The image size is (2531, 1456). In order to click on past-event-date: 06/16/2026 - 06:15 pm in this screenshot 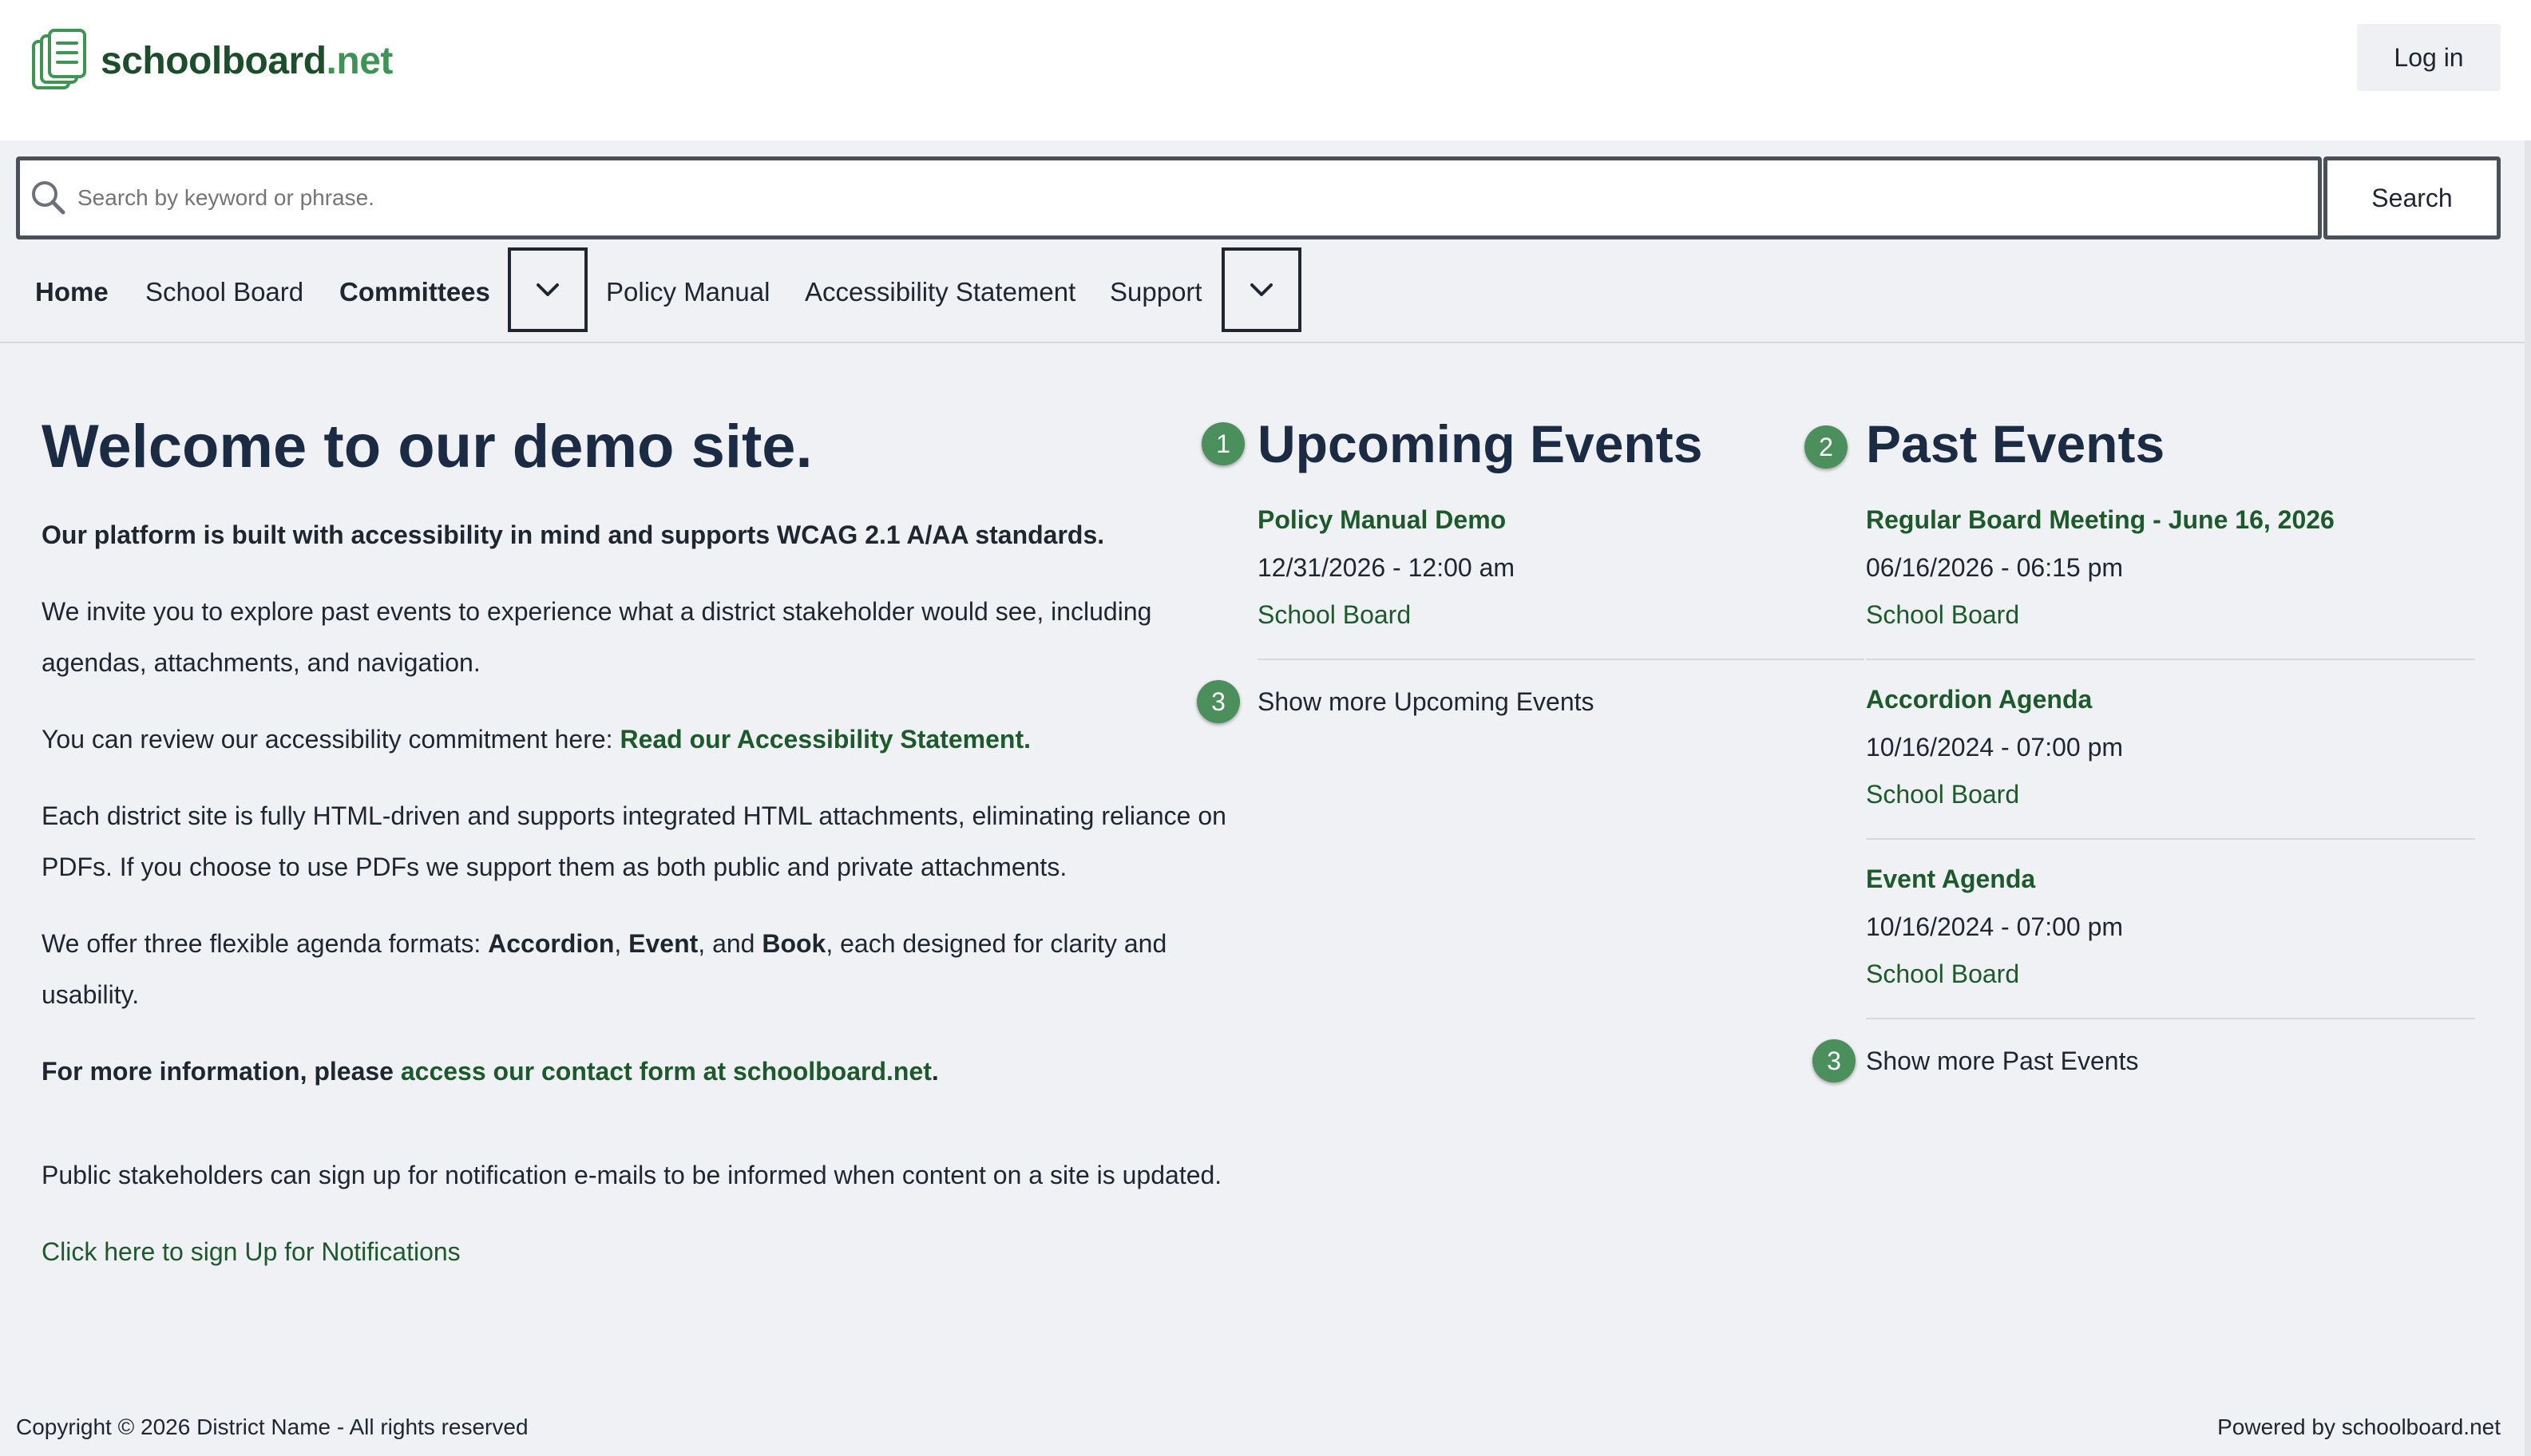, I will do `click(1995, 568)`.